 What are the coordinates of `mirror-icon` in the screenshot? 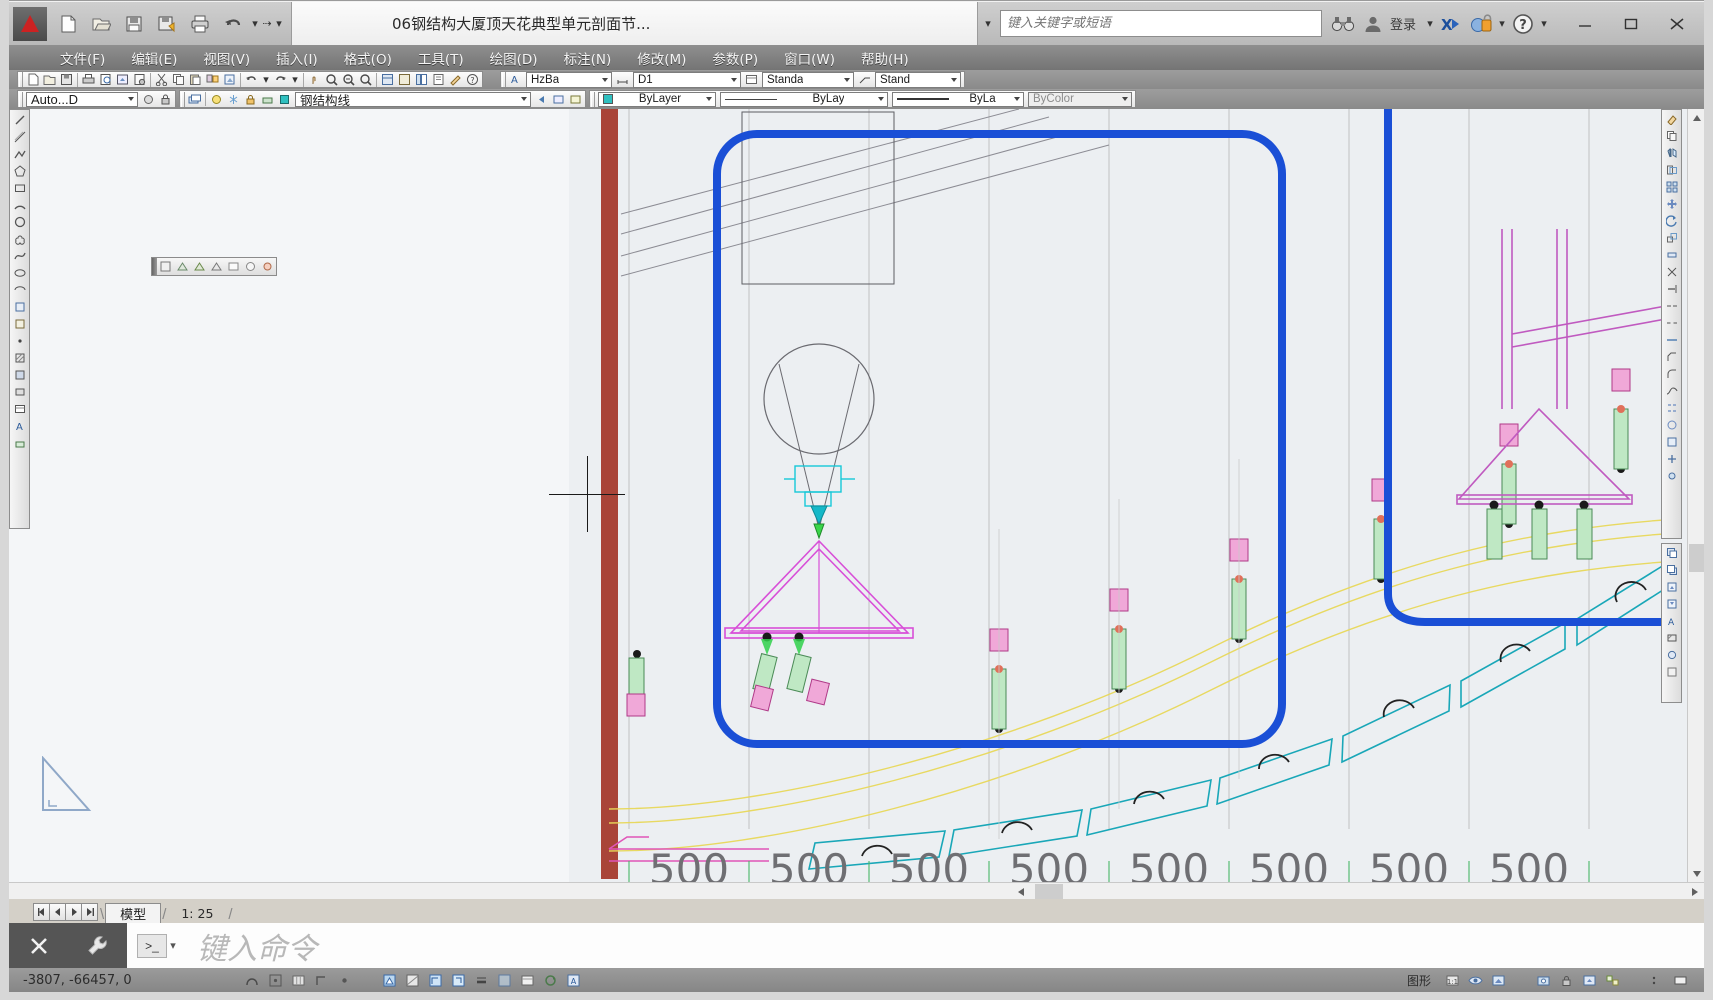 It's located at (1672, 152).